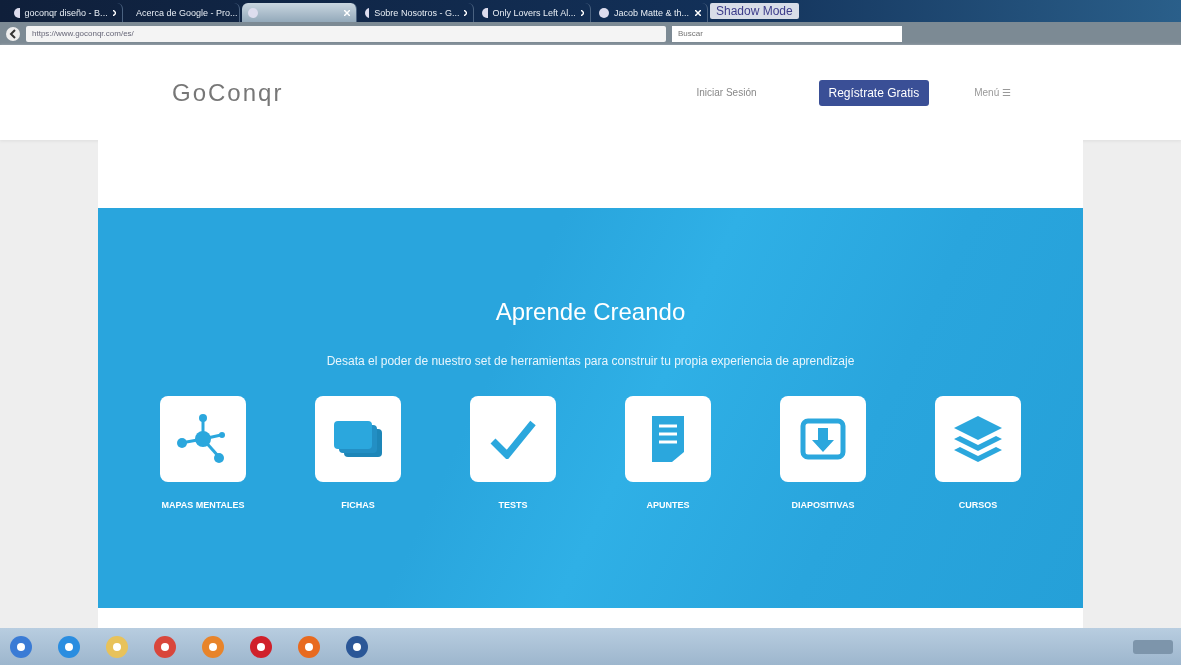 This screenshot has height=665, width=1181. Describe the element at coordinates (754, 11) in the screenshot. I see `mode-badge: Shadow Mode` at that location.